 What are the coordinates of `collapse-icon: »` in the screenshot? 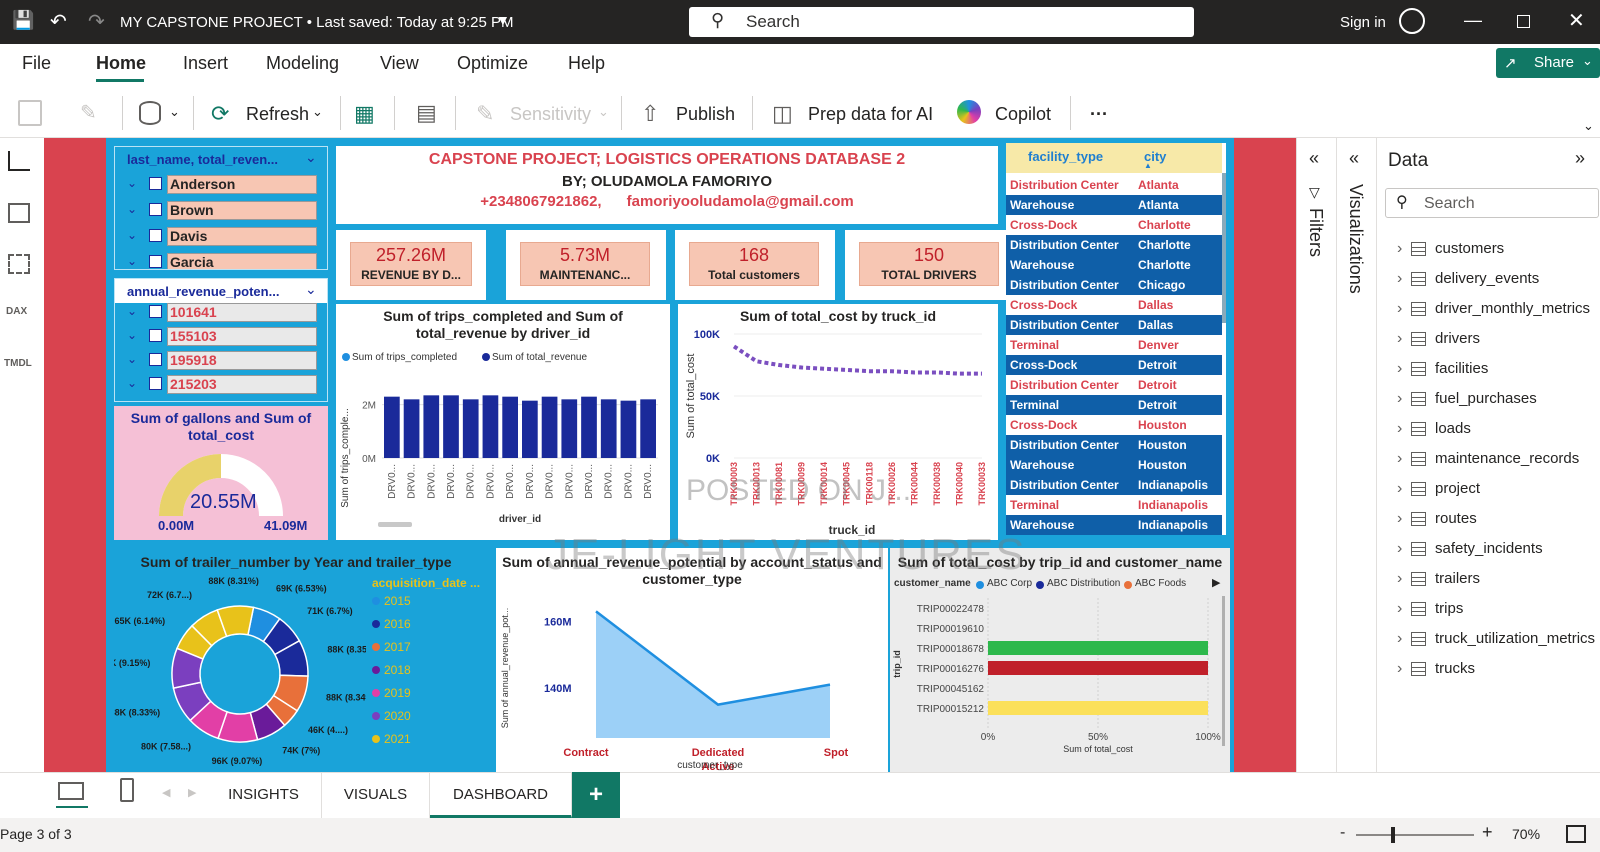 It's located at (1580, 158).